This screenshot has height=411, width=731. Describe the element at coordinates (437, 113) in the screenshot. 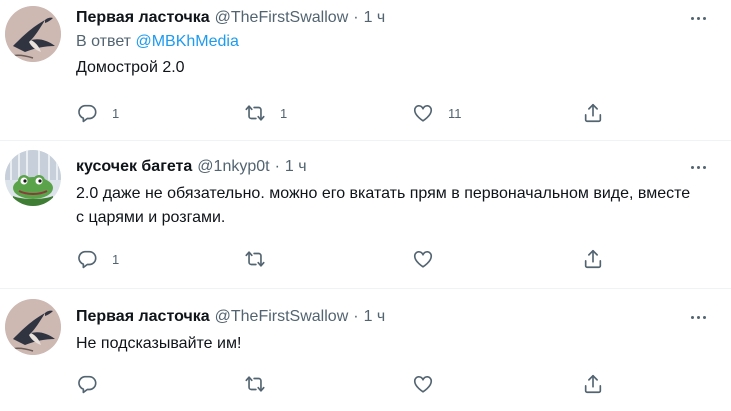

I see `like-button: 11` at that location.